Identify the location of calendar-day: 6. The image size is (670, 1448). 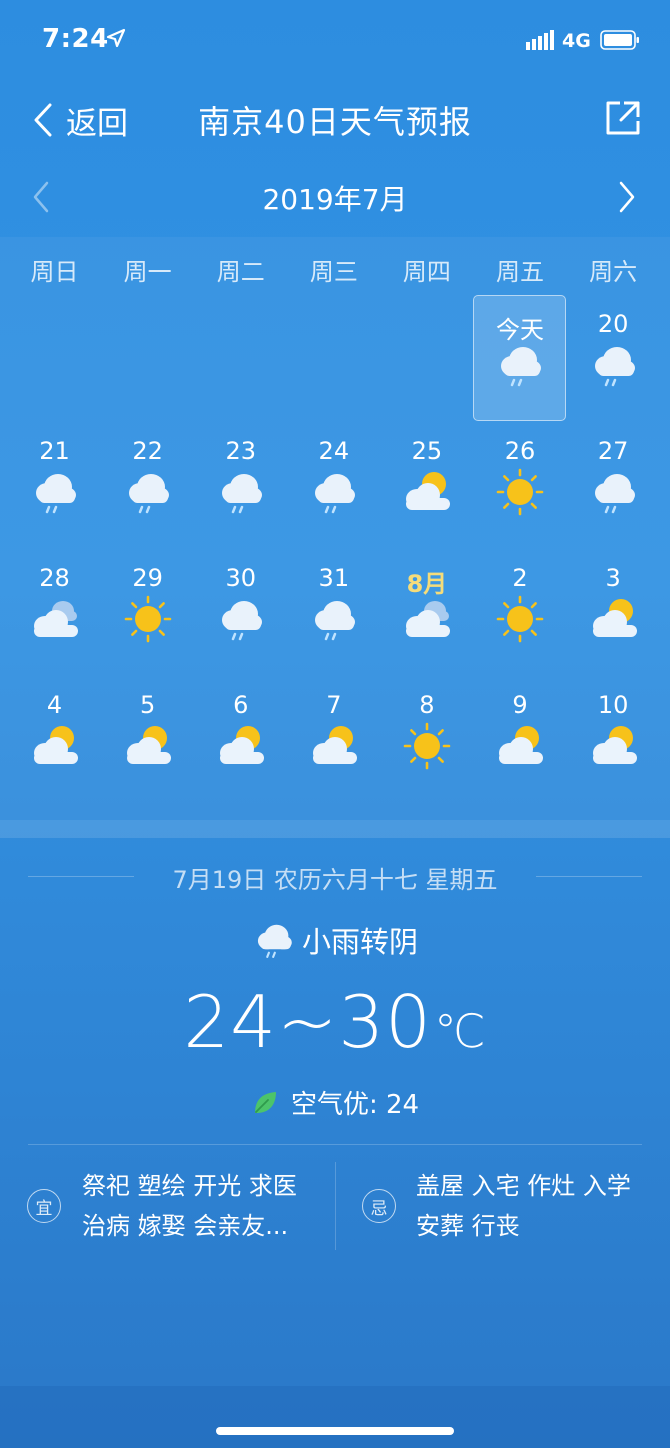
(240, 739).